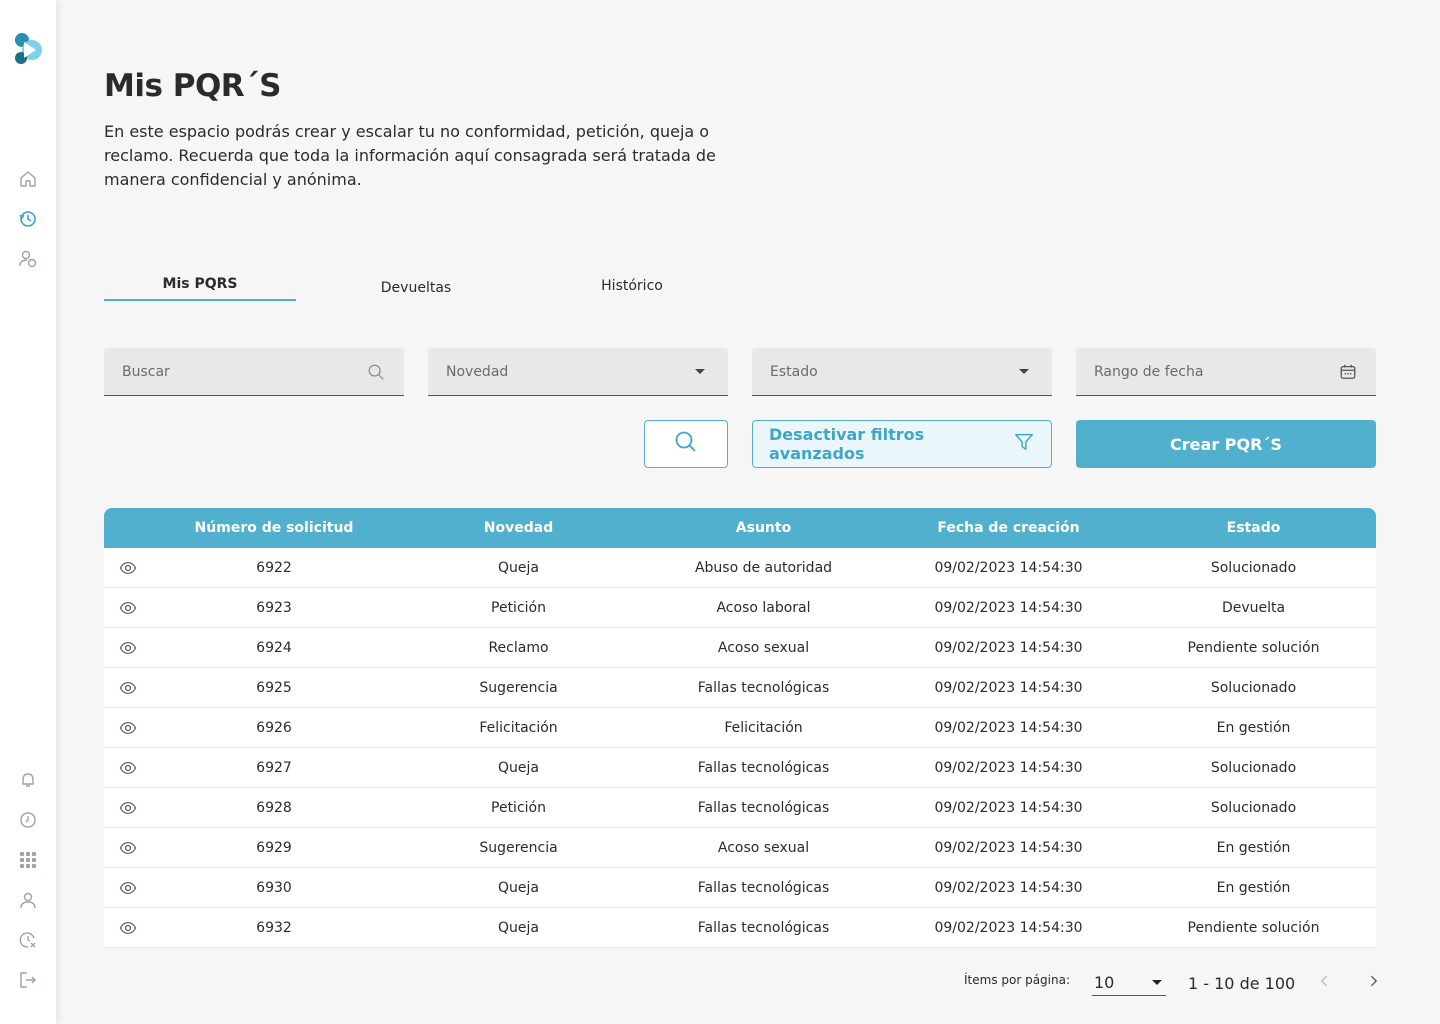  Describe the element at coordinates (274, 647) in the screenshot. I see `cell-numero: 6924` at that location.